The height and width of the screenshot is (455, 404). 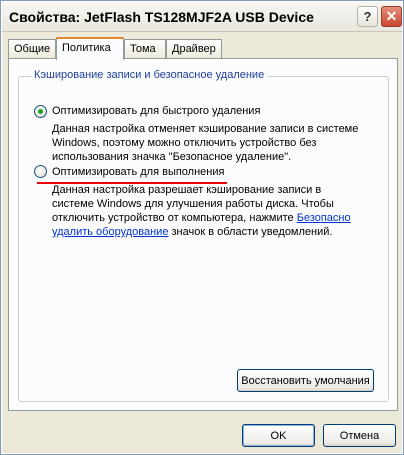 I want to click on ok-button: OK, so click(x=278, y=435).